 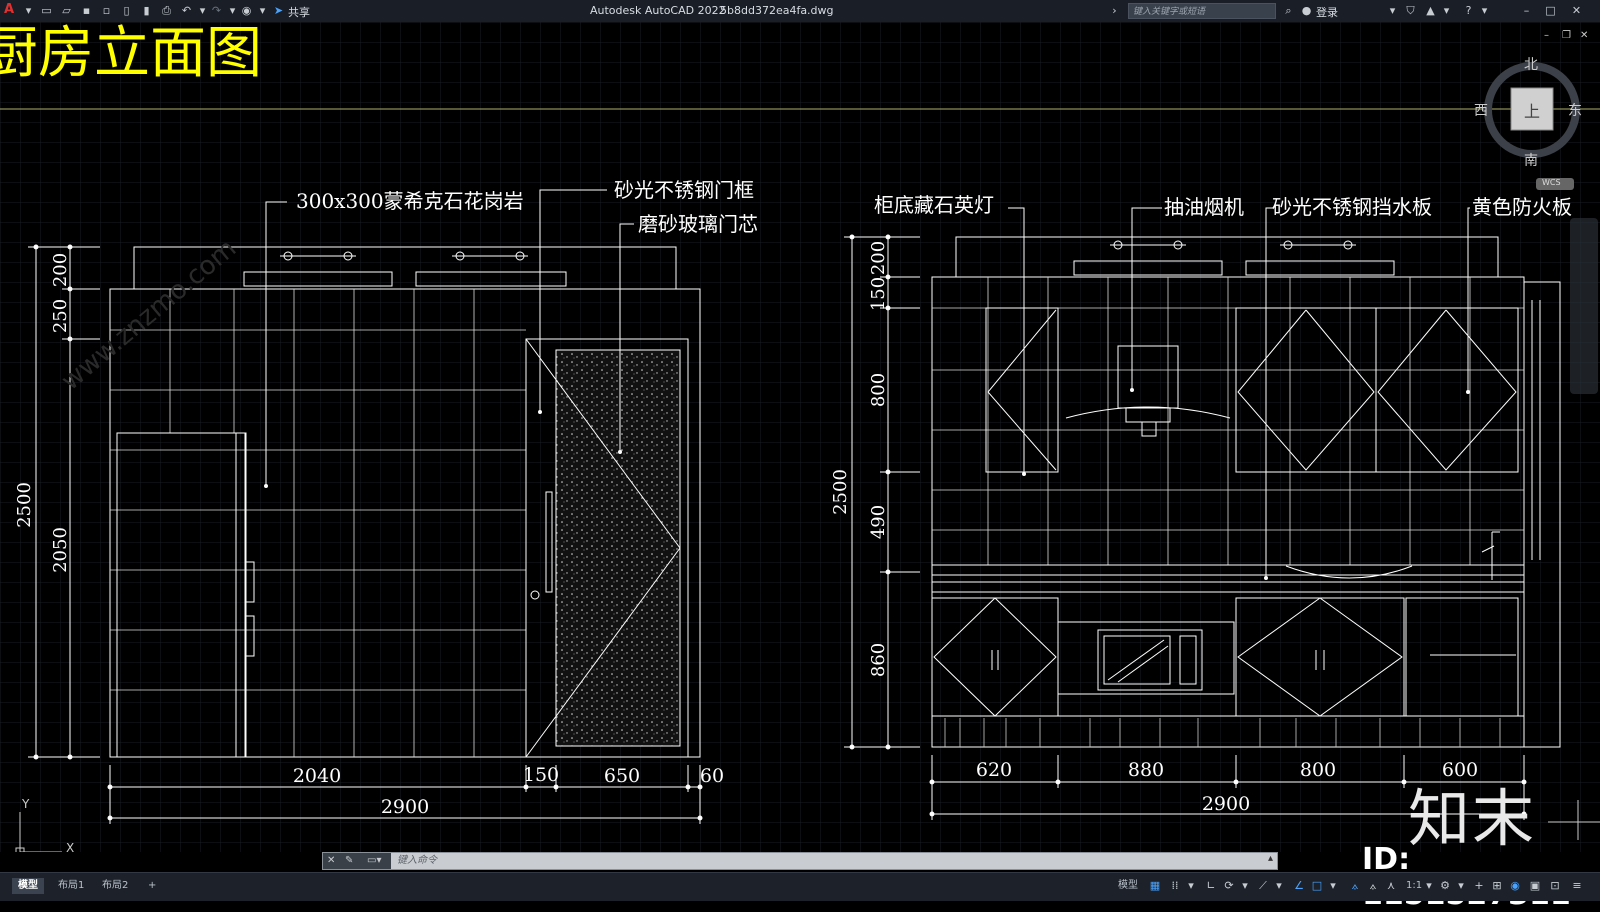 I want to click on navigation-bar, so click(x=1584, y=306).